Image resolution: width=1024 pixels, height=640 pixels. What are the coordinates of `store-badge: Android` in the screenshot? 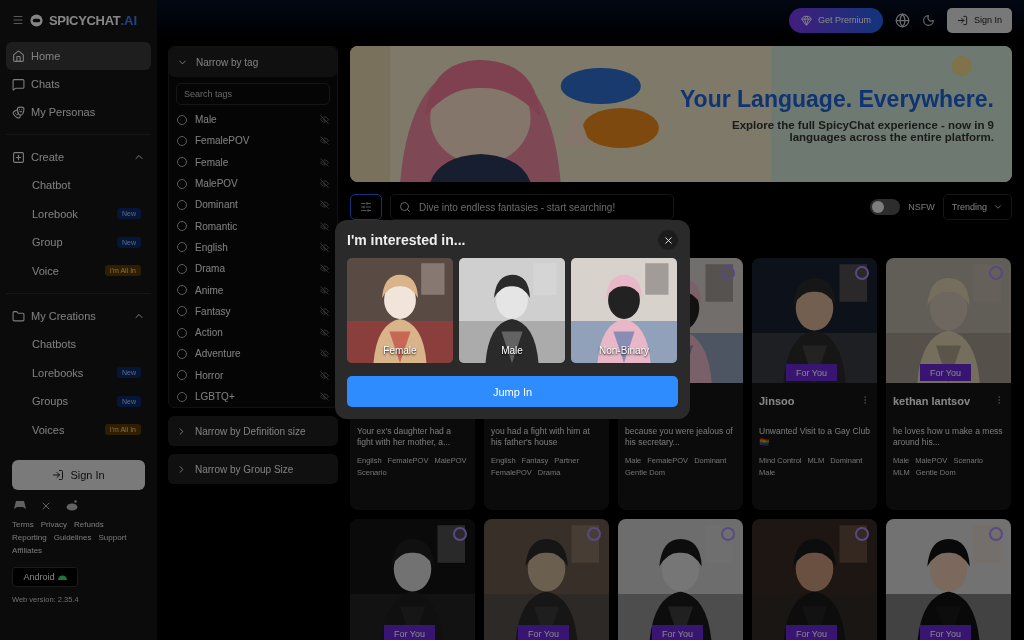 It's located at (45, 577).